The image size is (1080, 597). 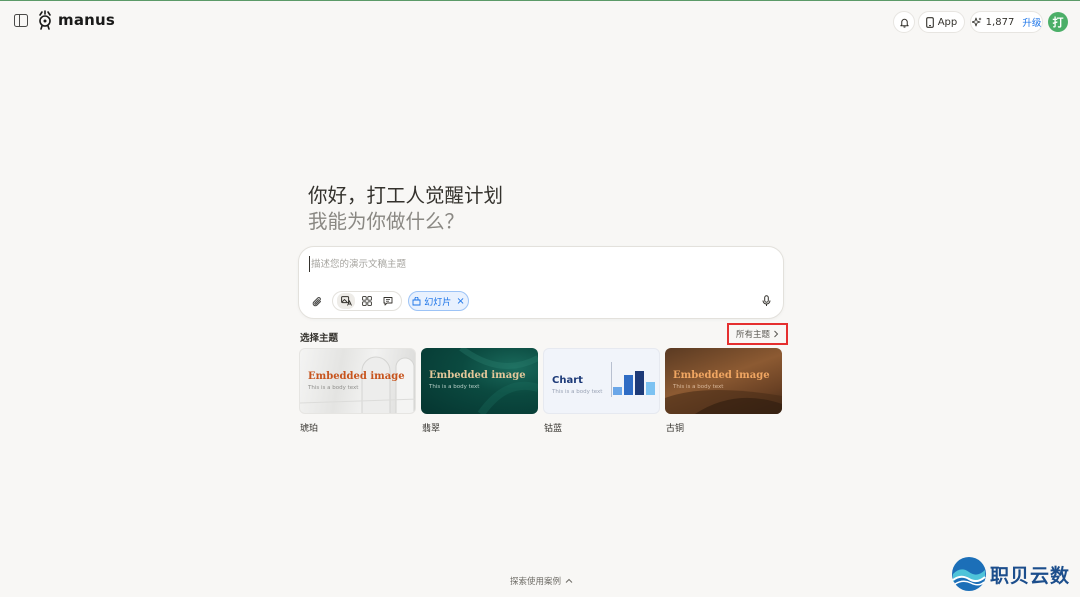 I want to click on preview-axis, so click(x=611, y=379).